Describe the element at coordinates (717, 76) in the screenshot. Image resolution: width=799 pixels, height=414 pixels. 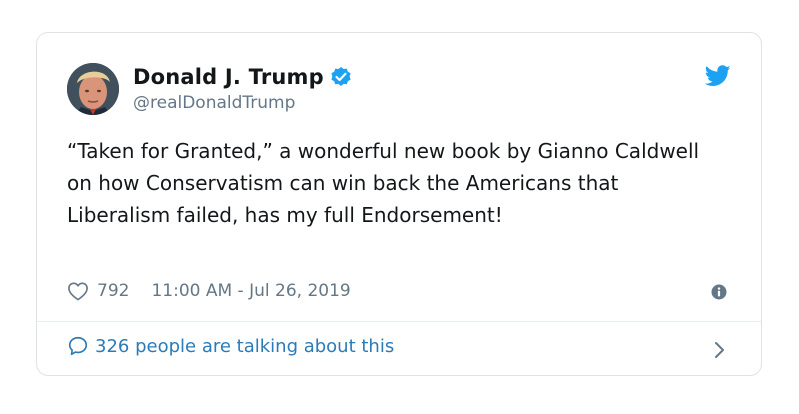
I see `twitter-bird-icon` at that location.